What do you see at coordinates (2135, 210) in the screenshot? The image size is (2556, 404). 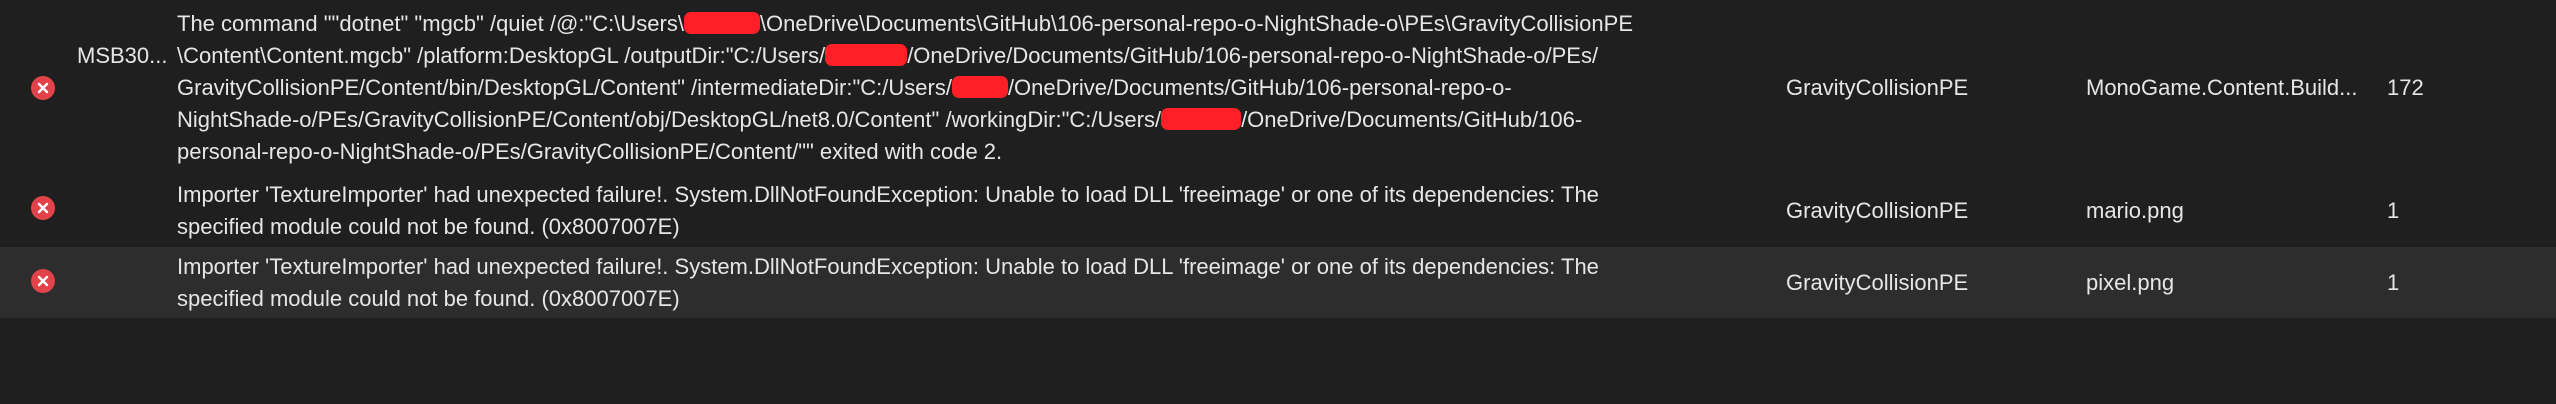 I see `error-file: mario.png` at bounding box center [2135, 210].